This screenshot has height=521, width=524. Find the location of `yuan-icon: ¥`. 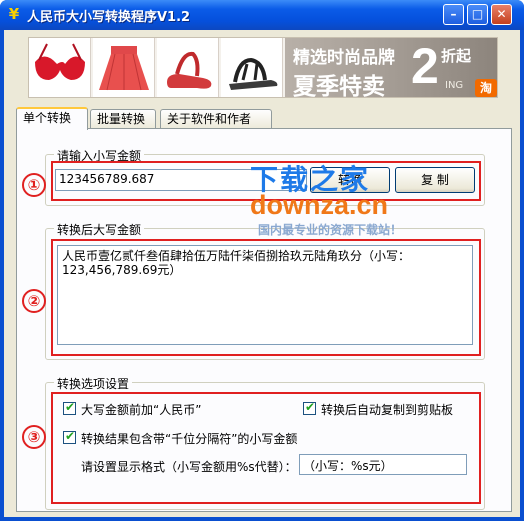

yuan-icon: ¥ is located at coordinates (14, 14).